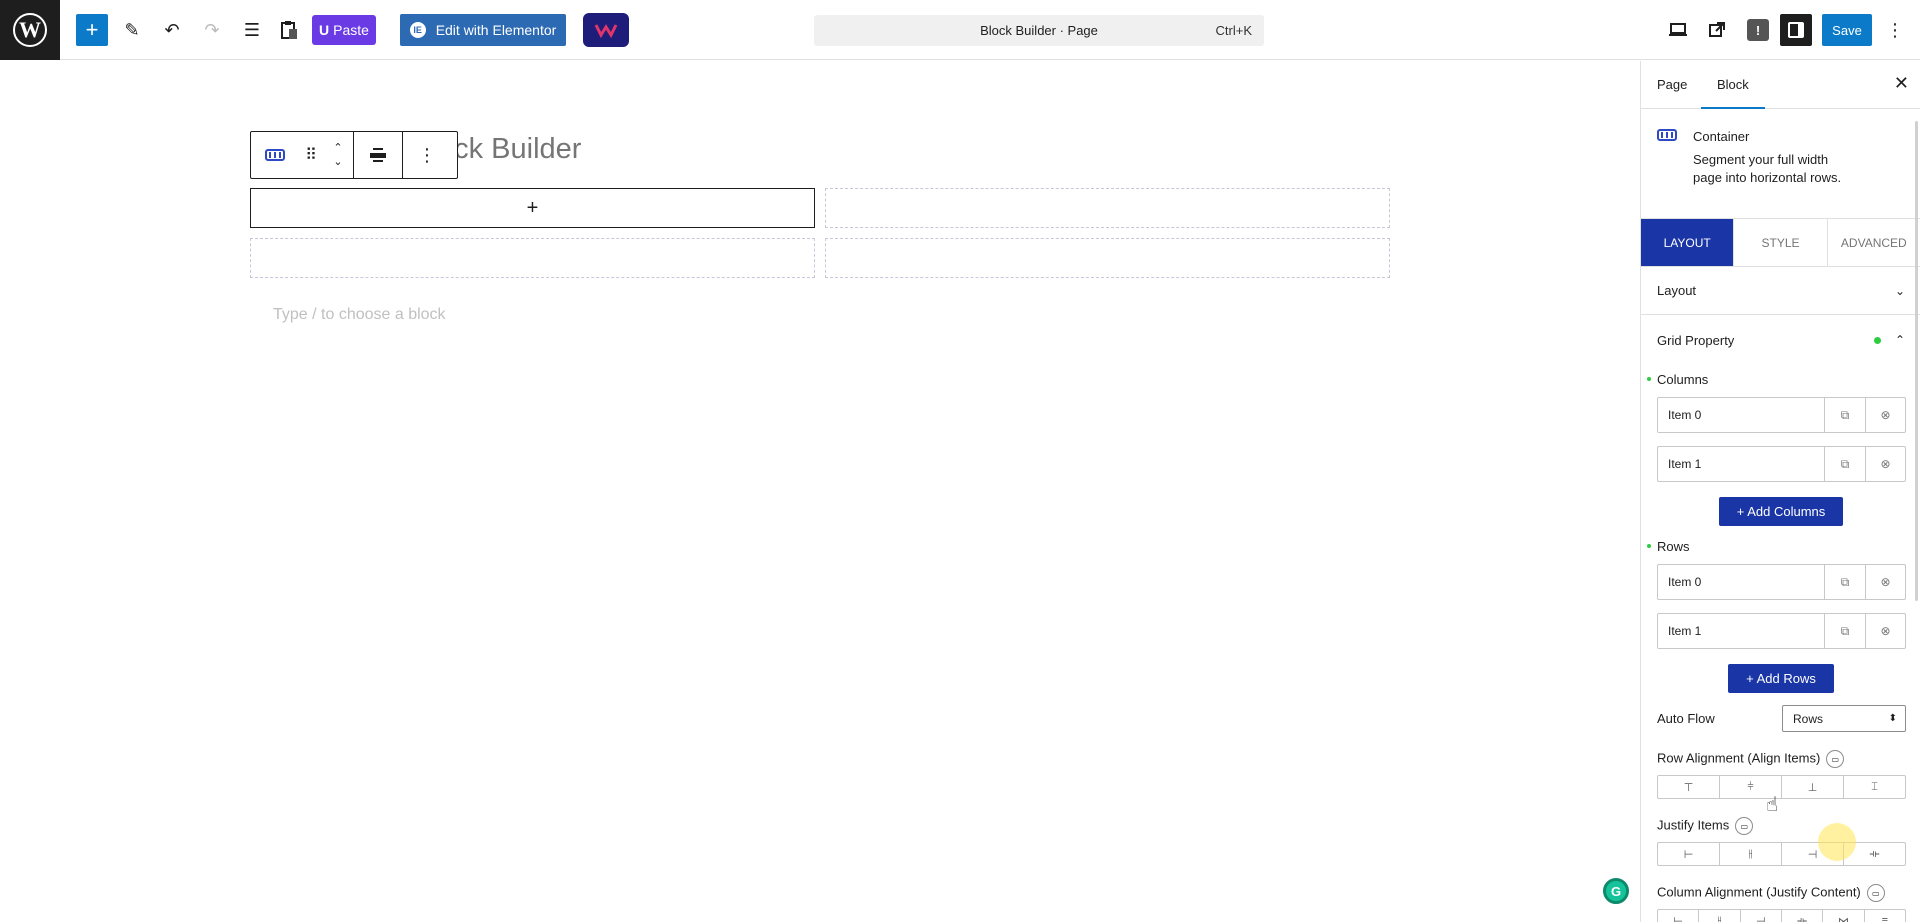 This screenshot has height=922, width=1920. I want to click on auto-flow-label: Auto Flow, so click(1686, 718).